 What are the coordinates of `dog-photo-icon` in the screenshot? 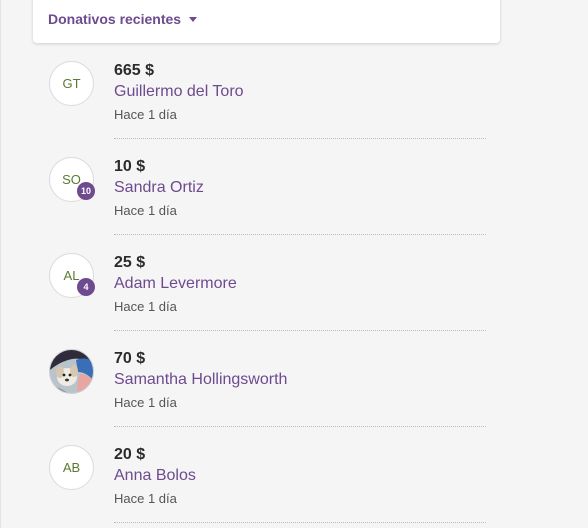 It's located at (71, 371).